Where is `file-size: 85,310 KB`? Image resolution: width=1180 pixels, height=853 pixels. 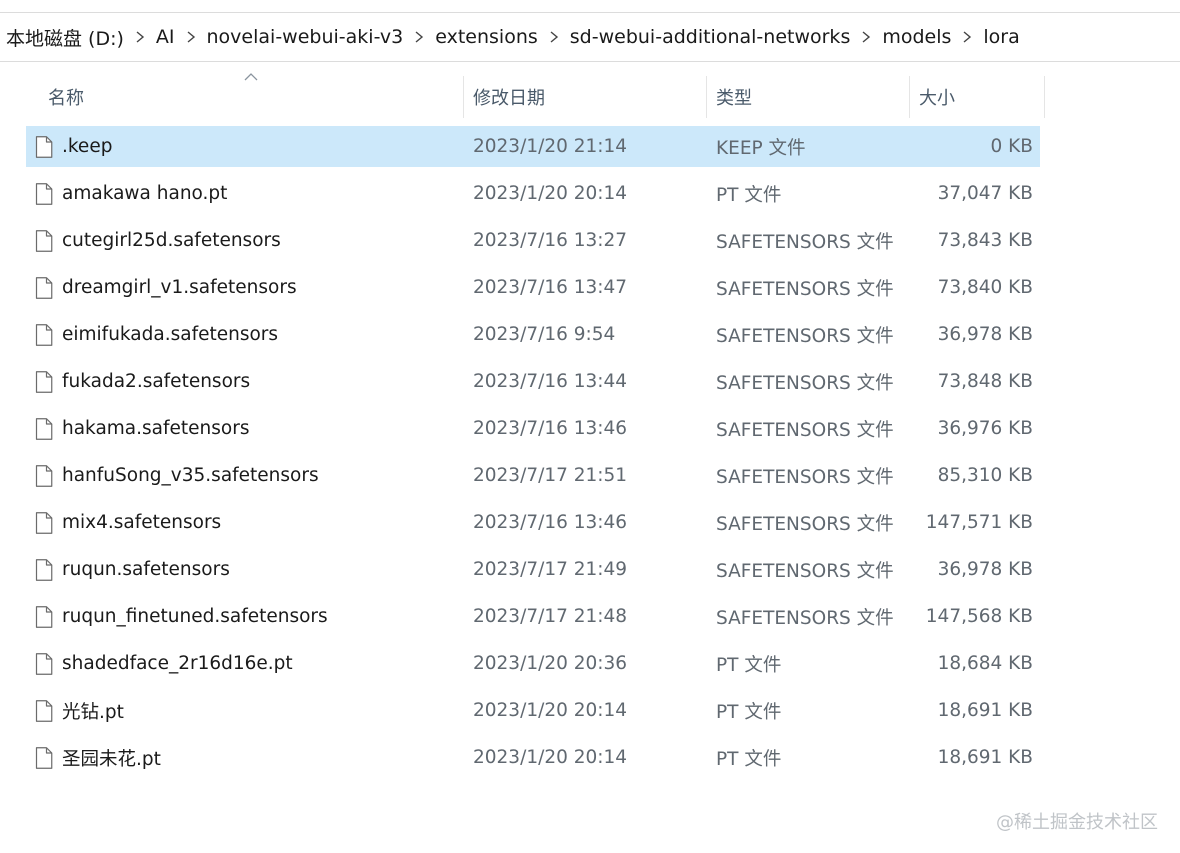 file-size: 85,310 KB is located at coordinates (985, 475).